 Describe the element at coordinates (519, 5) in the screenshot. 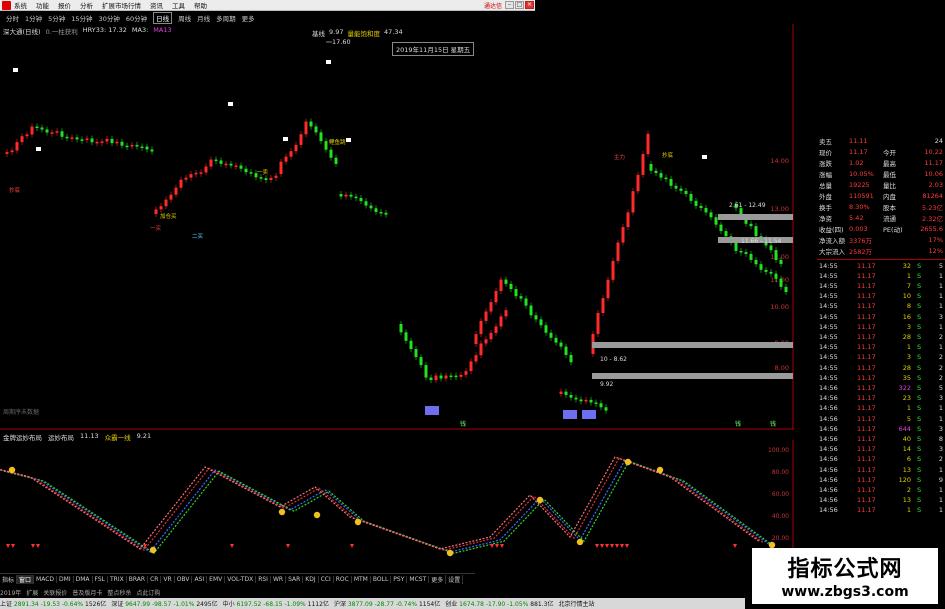

I see `maximize-icon: □` at that location.